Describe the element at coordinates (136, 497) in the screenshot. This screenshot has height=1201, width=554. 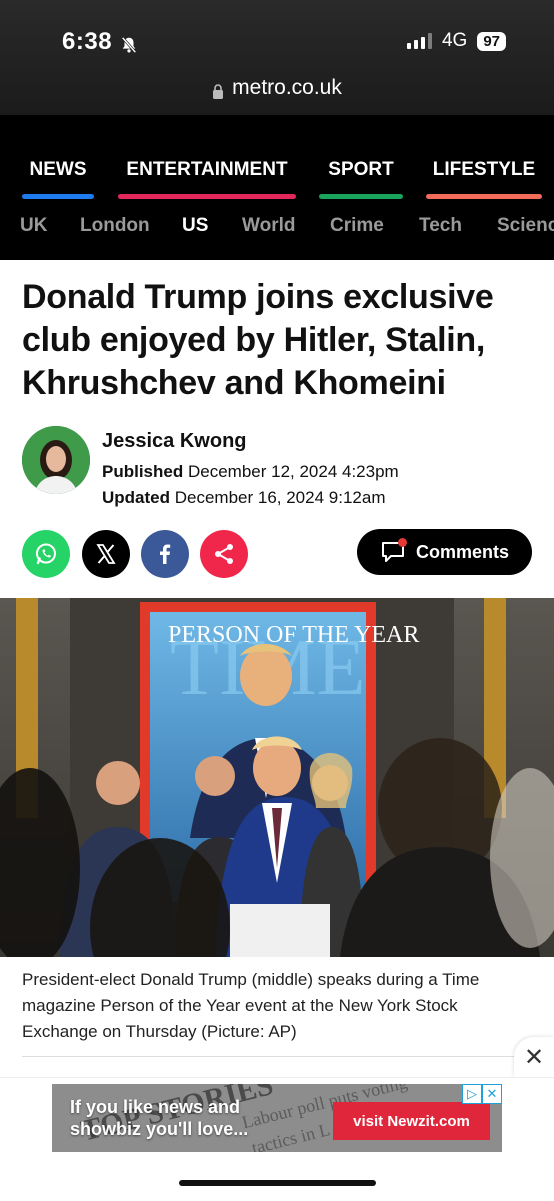
I see `updated-label: Updated` at that location.